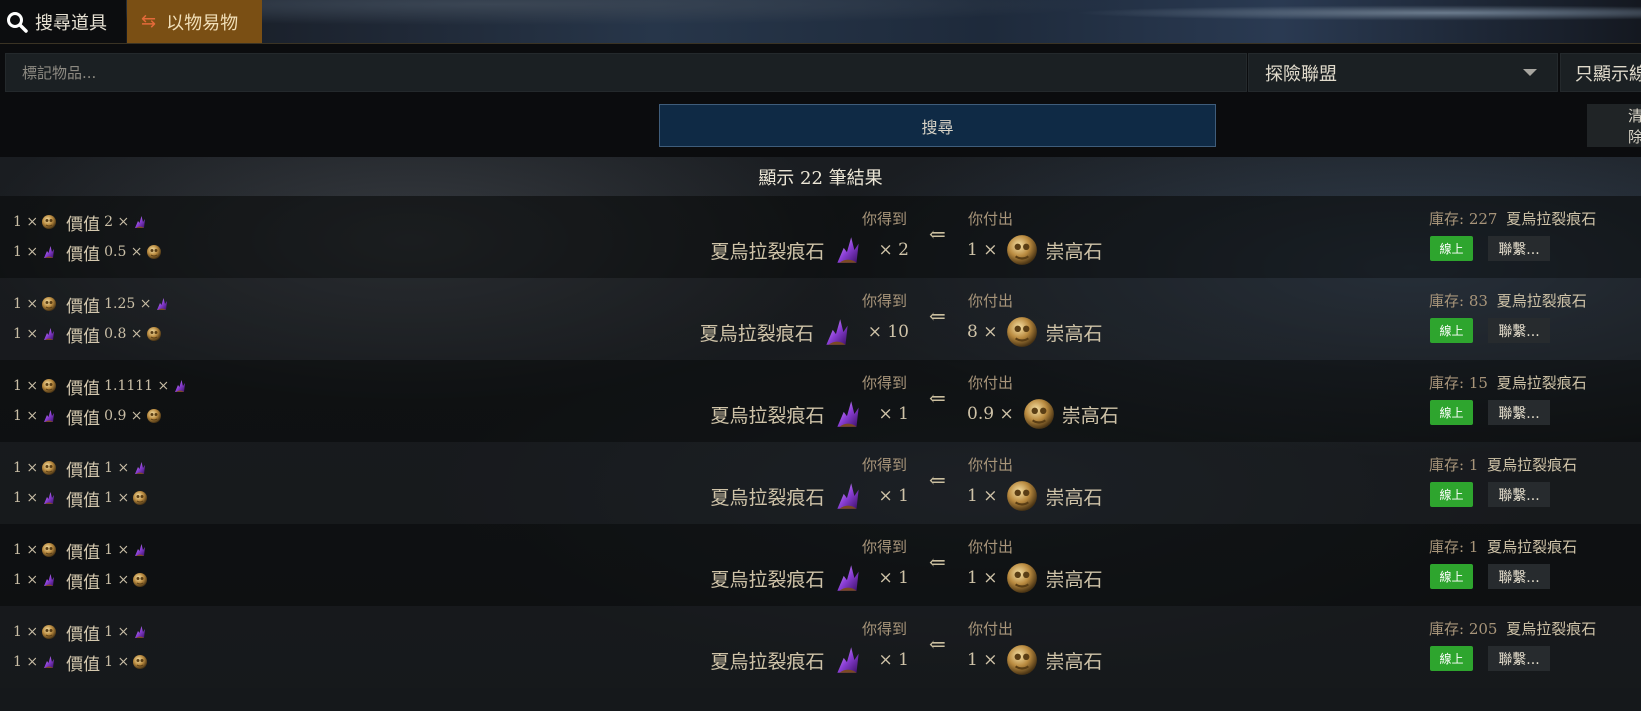 This screenshot has height=711, width=1641. I want to click on get-item-qty: × 10, so click(888, 332).